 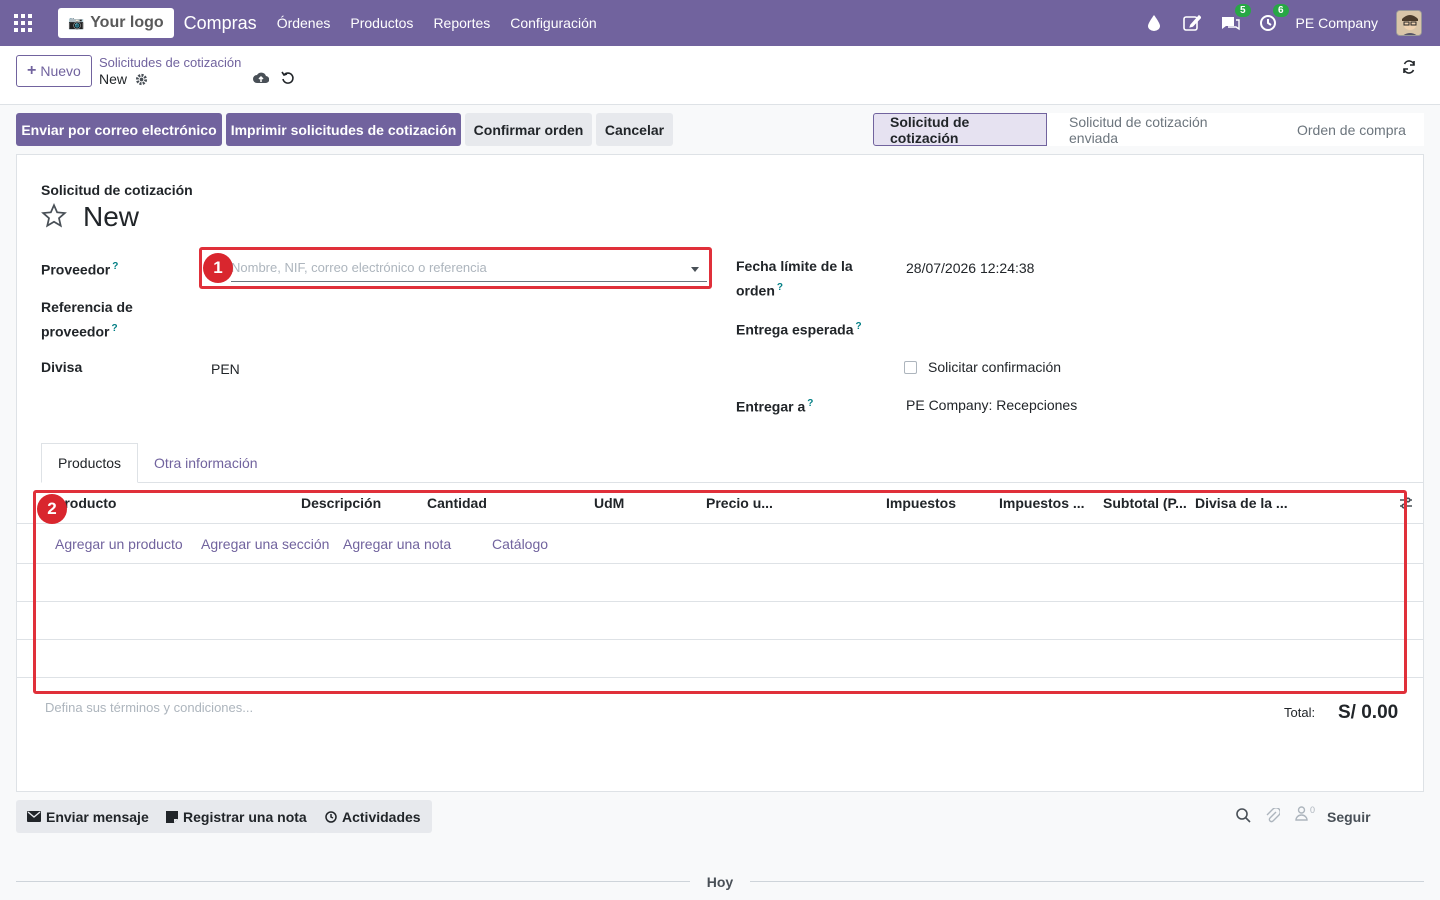 I want to click on app-name: Compras, so click(x=220, y=23).